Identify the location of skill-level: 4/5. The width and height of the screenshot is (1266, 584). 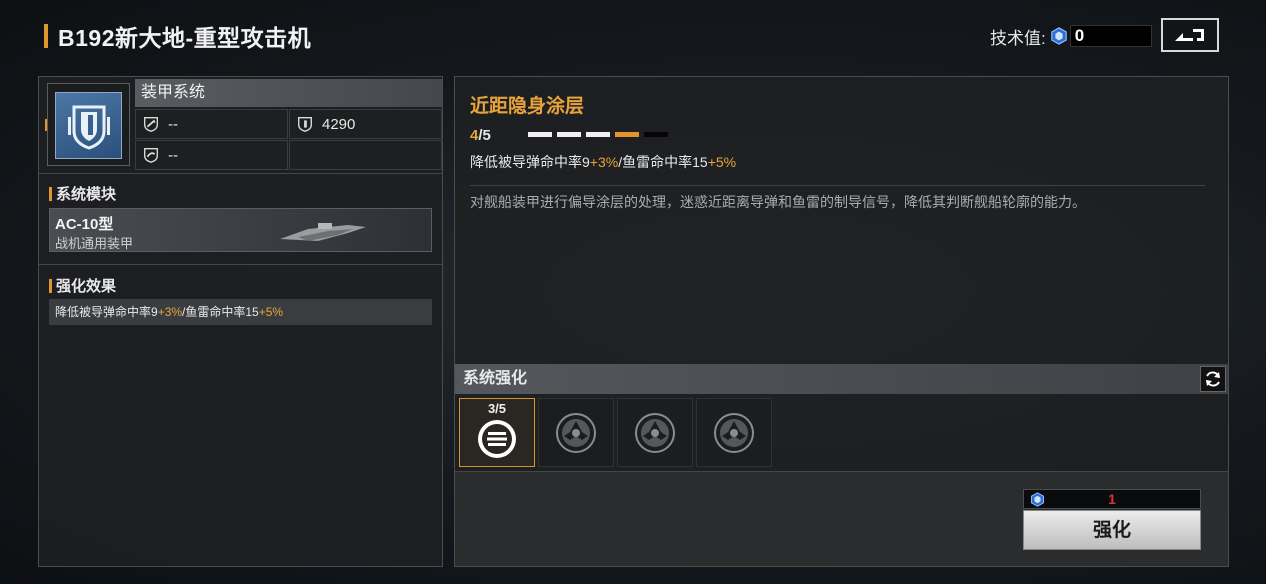
(480, 135).